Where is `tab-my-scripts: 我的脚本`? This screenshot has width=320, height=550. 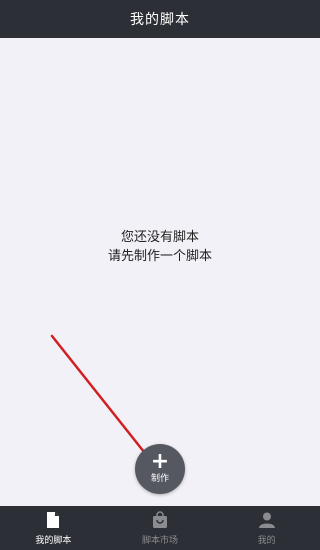
tab-my-scripts: 我的脚本 is located at coordinates (53, 528).